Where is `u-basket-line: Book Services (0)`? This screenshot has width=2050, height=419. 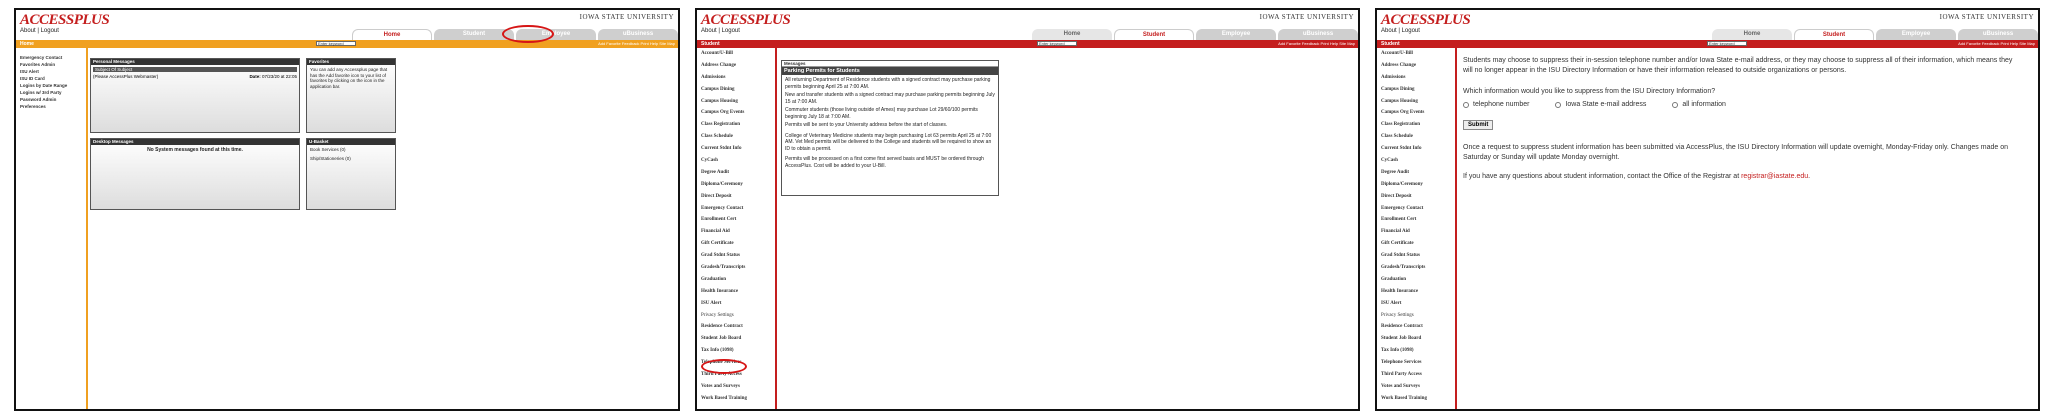 u-basket-line: Book Services (0) is located at coordinates (351, 150).